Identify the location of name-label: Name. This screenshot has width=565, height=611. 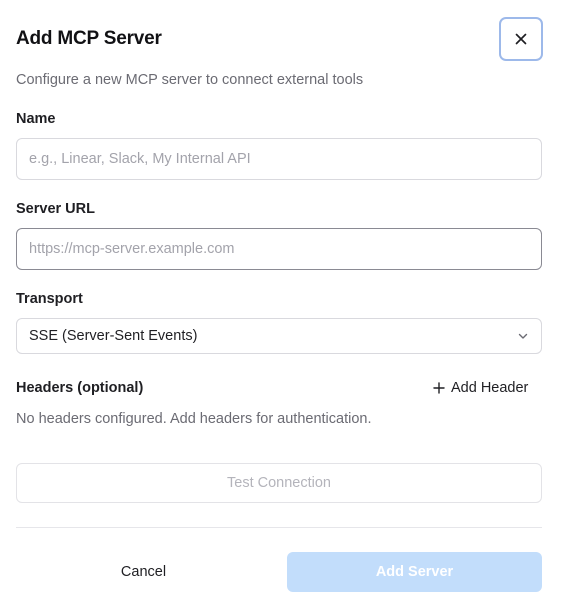
(36, 119).